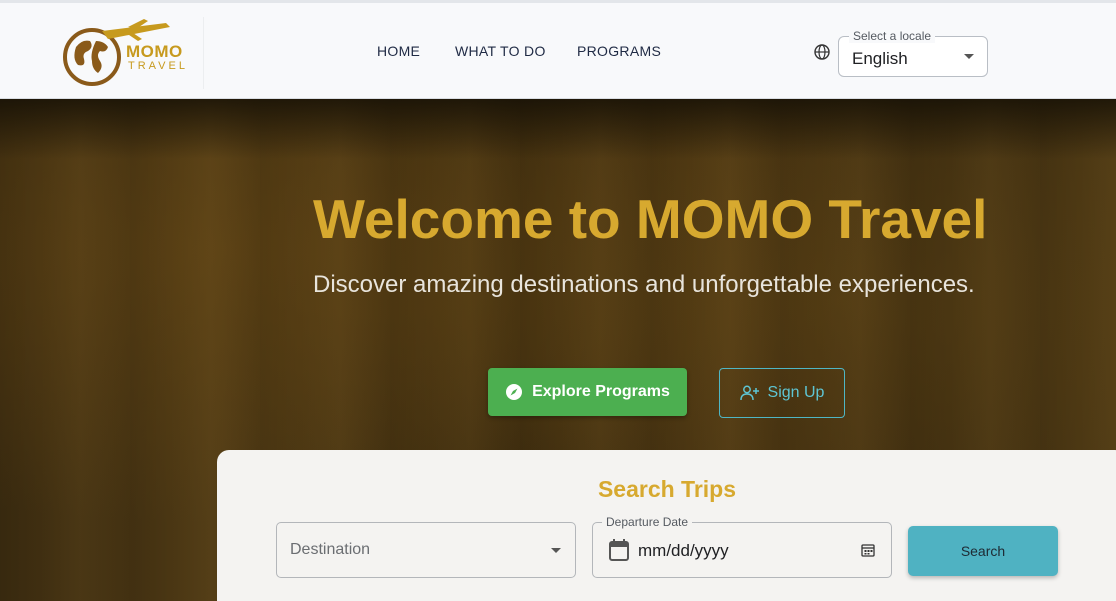 This screenshot has height=601, width=1116. I want to click on departure-date-field: Departure Date mm/dd/yyyy, so click(742, 546).